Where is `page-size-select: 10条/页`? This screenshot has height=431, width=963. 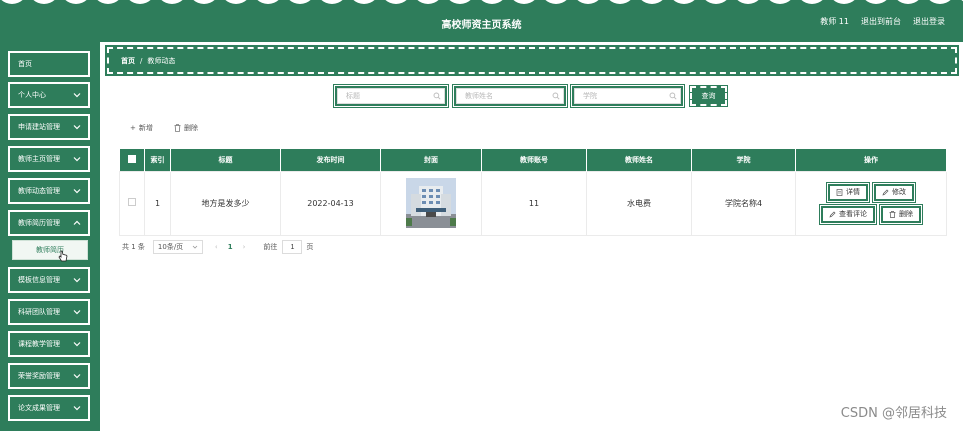
page-size-select: 10条/页 is located at coordinates (177, 247).